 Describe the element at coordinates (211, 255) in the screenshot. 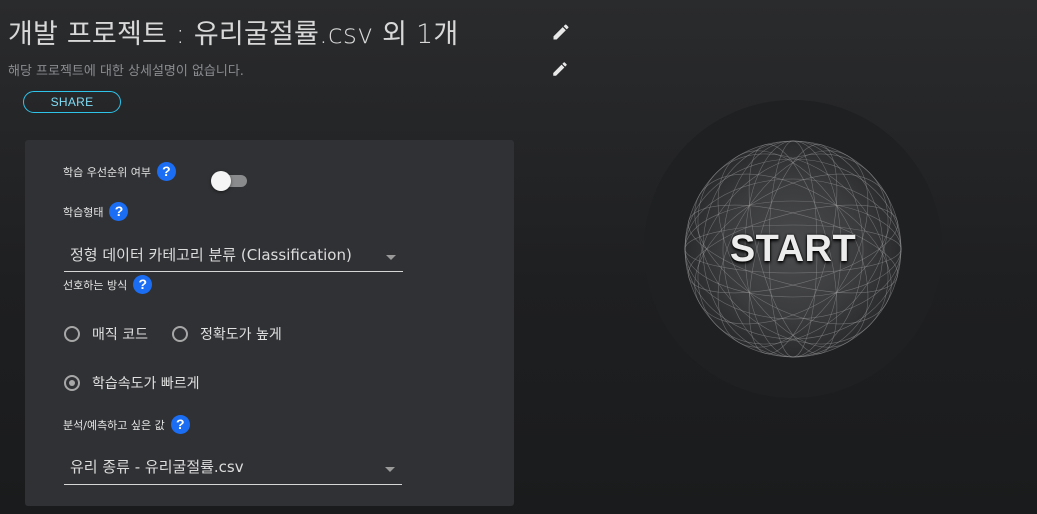

I see `type-select-value: 정형 데이터 카테고리 분류 (Classification)` at that location.